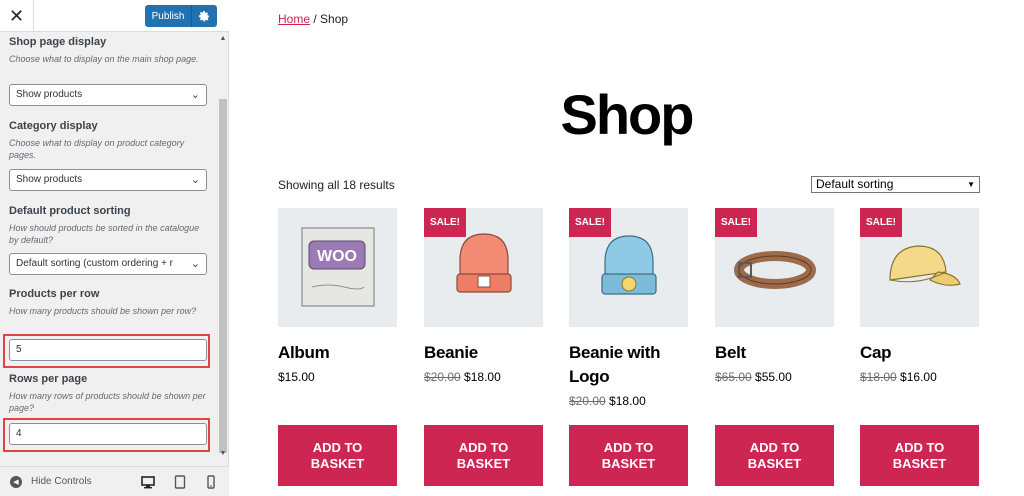  I want to click on product-name: Album, so click(337, 353).